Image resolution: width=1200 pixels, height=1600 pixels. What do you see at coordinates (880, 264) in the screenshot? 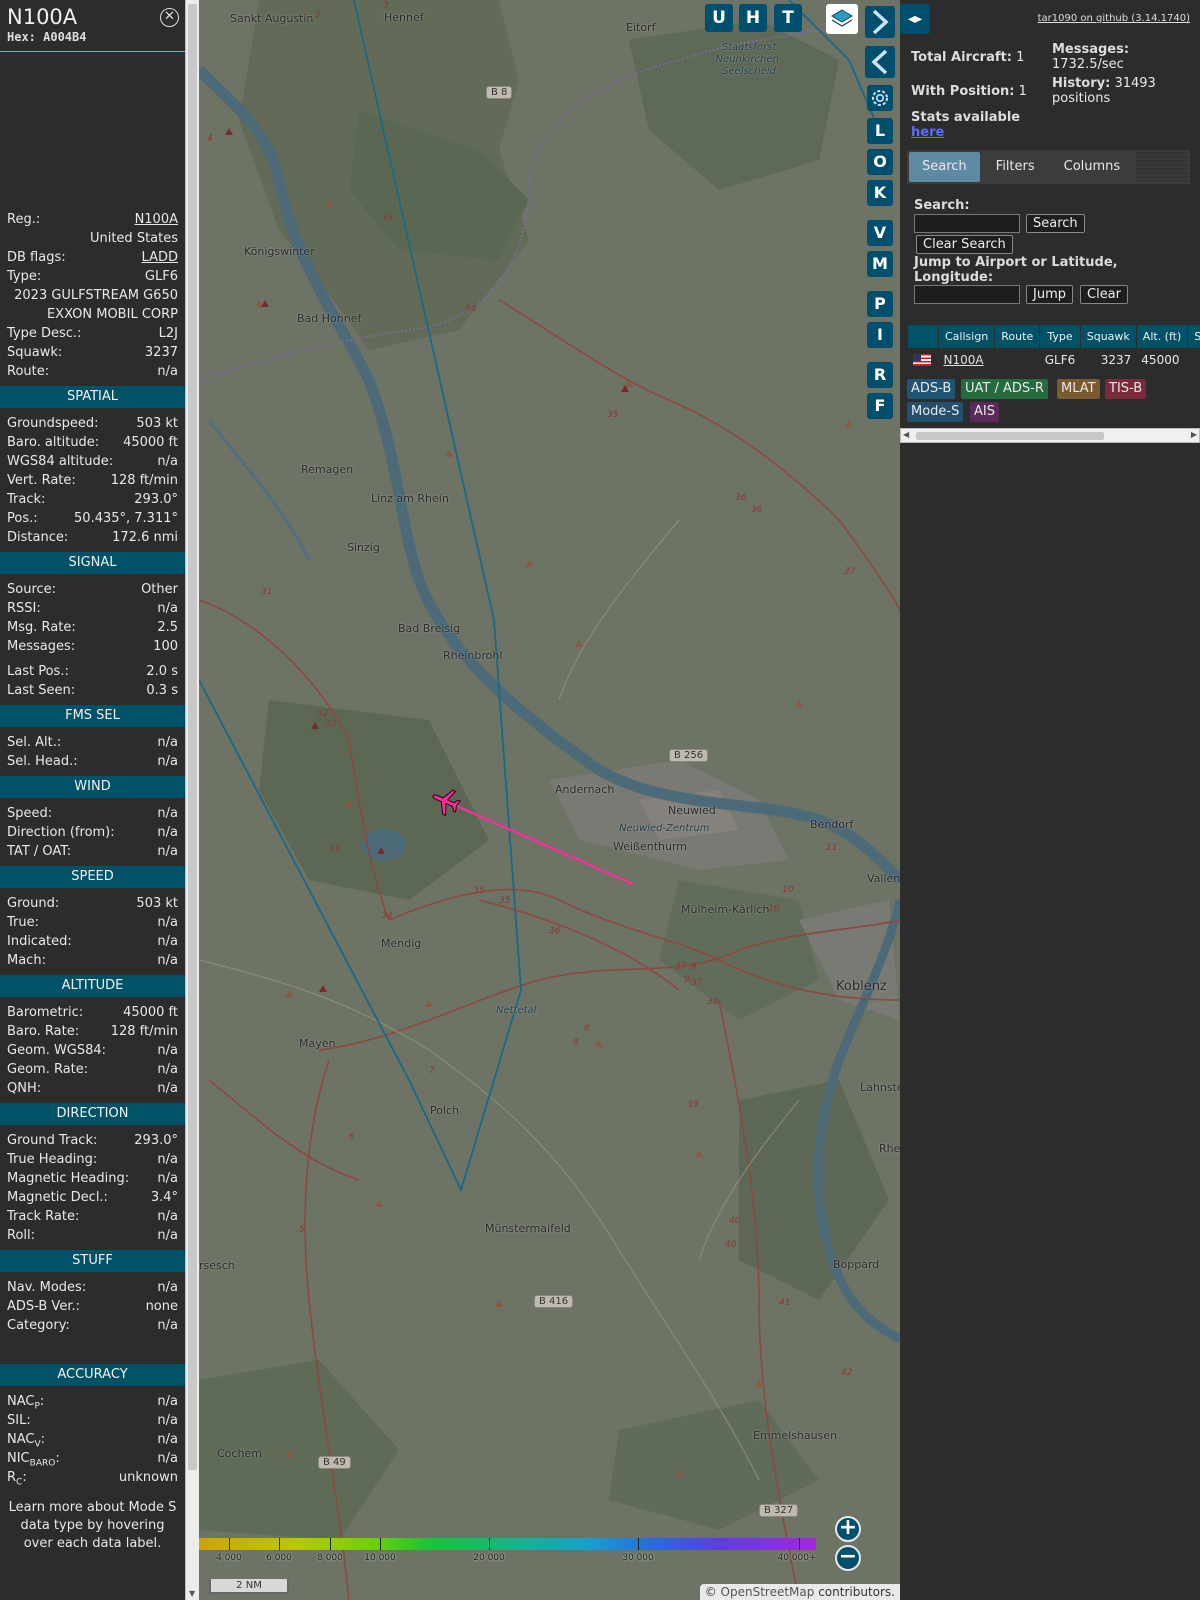
I see `map-button-m: M` at bounding box center [880, 264].